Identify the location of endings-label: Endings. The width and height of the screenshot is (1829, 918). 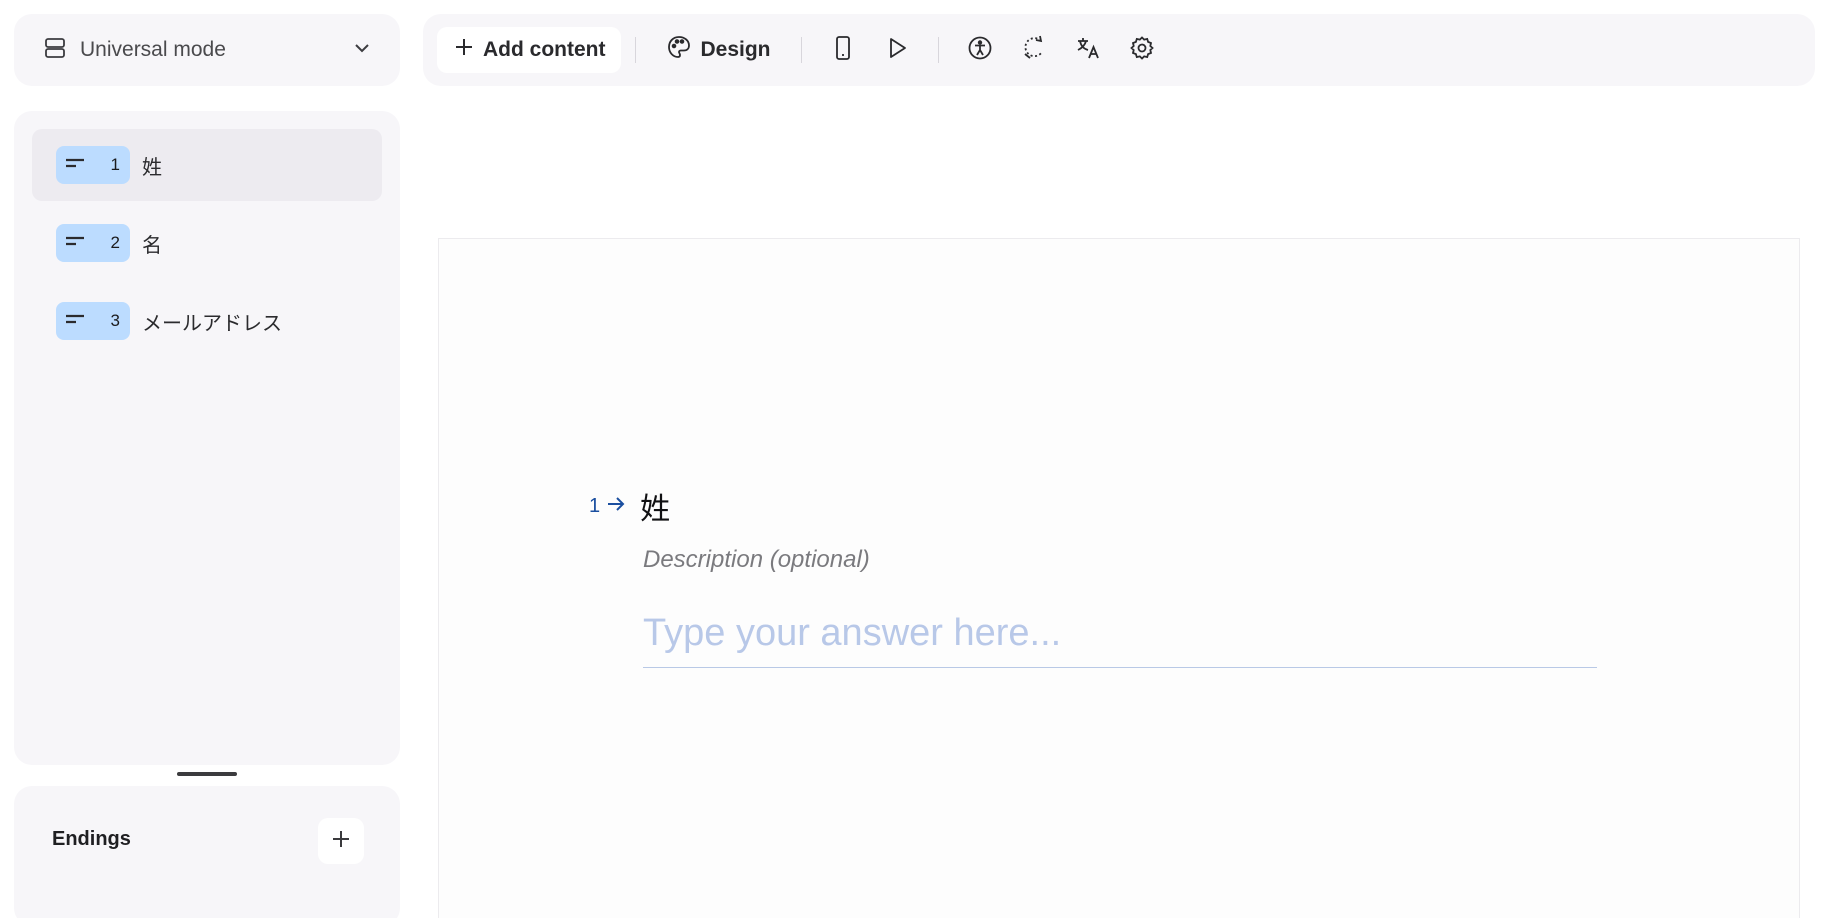
(91, 839).